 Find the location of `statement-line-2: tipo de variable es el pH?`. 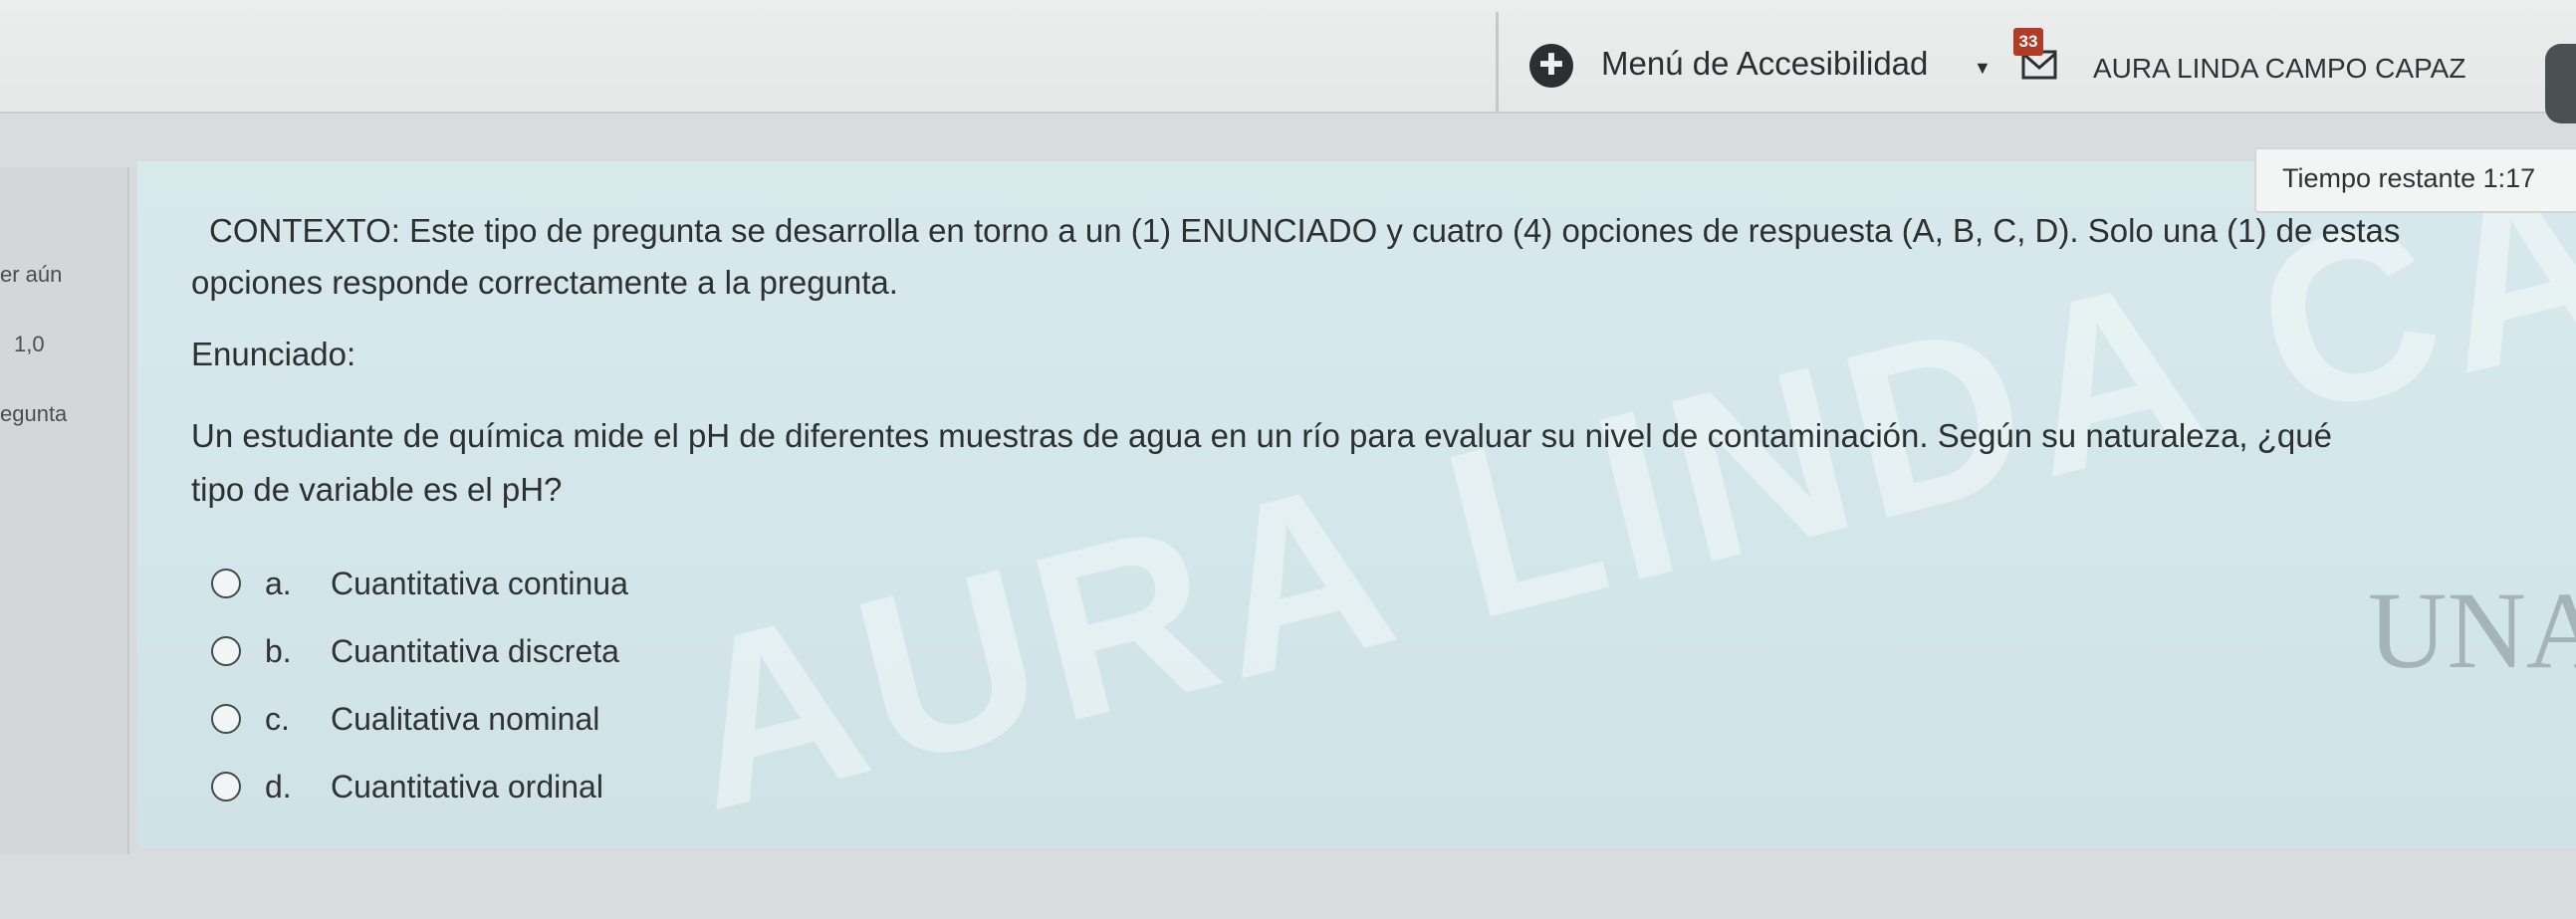

statement-line-2: tipo de variable es el pH? is located at coordinates (377, 489).